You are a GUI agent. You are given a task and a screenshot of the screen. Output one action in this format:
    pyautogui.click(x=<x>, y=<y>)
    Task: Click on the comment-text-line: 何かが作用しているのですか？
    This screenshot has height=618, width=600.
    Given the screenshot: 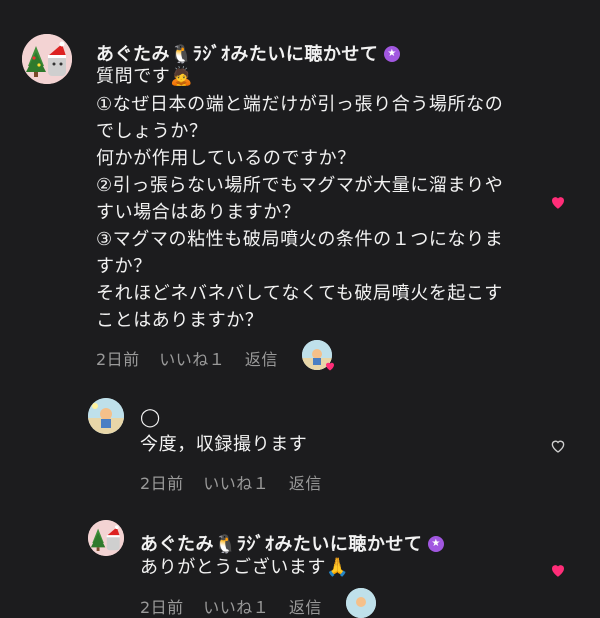 What is the action you would take?
    pyautogui.click(x=226, y=158)
    